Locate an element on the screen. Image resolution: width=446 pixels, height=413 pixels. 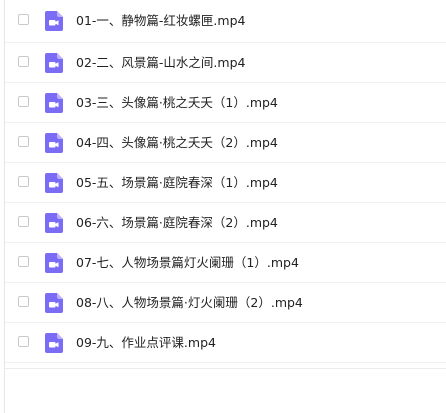
file-row: 08-八、人物场景篇·灯火阑珊（2）.mp4 is located at coordinates (225, 303).